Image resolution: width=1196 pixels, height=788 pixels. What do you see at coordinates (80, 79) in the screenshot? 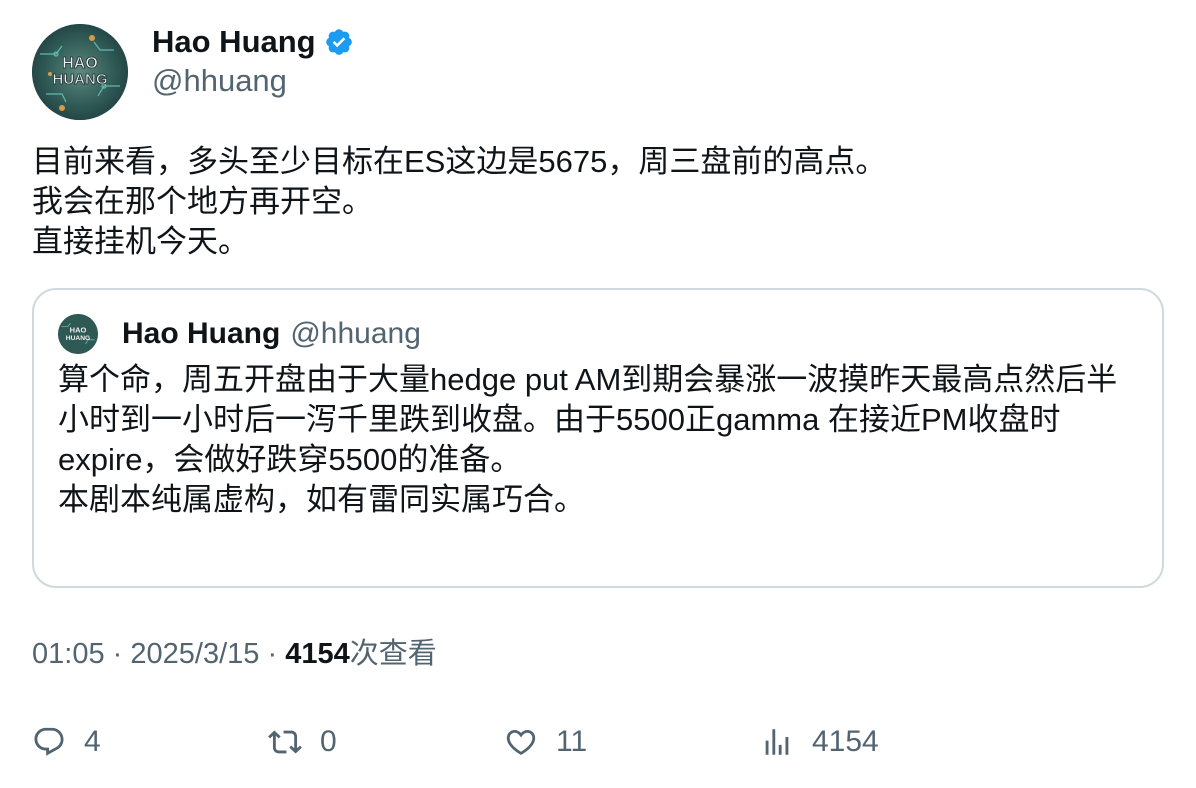
I see `avatar-logo-text-2: HUANG` at bounding box center [80, 79].